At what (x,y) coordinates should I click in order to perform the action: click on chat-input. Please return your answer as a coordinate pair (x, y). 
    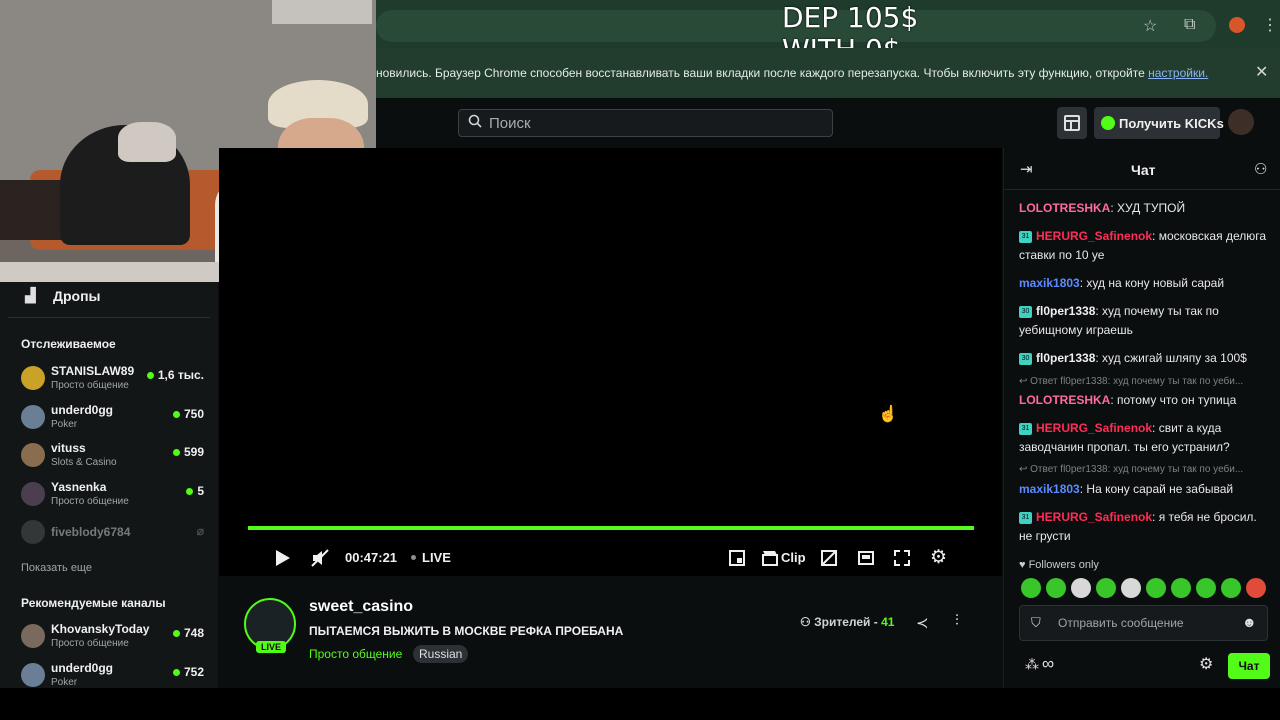
    Looking at the image, I should click on (1148, 623).